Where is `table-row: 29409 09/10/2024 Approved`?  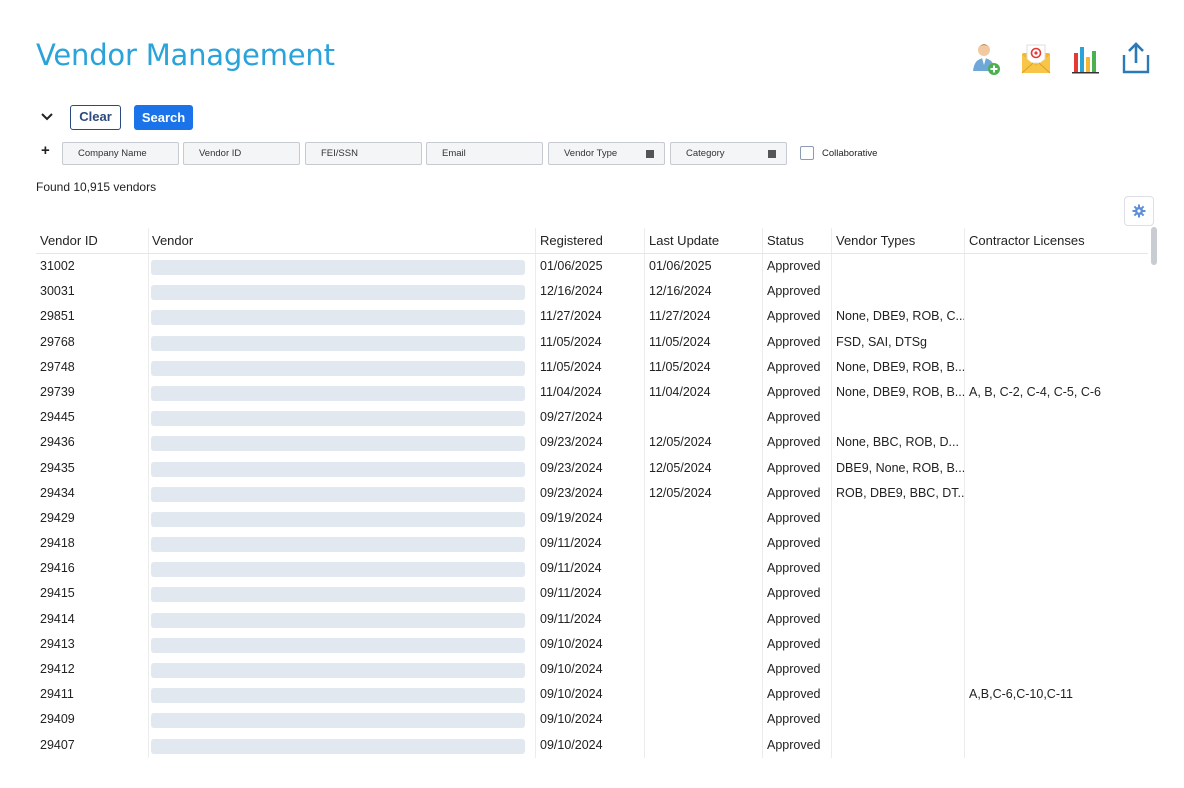 table-row: 29409 09/10/2024 Approved is located at coordinates (592, 719).